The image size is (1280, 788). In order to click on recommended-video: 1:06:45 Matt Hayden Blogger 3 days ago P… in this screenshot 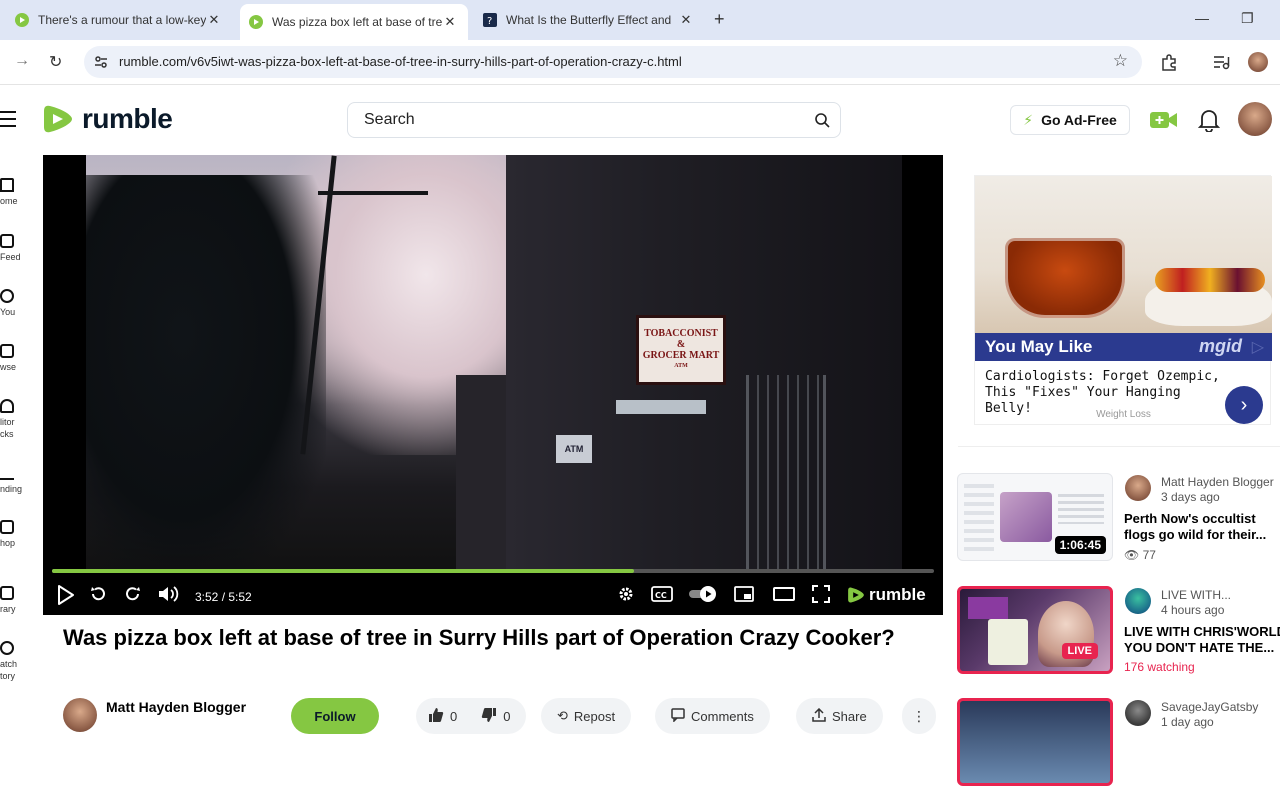, I will do `click(1118, 518)`.